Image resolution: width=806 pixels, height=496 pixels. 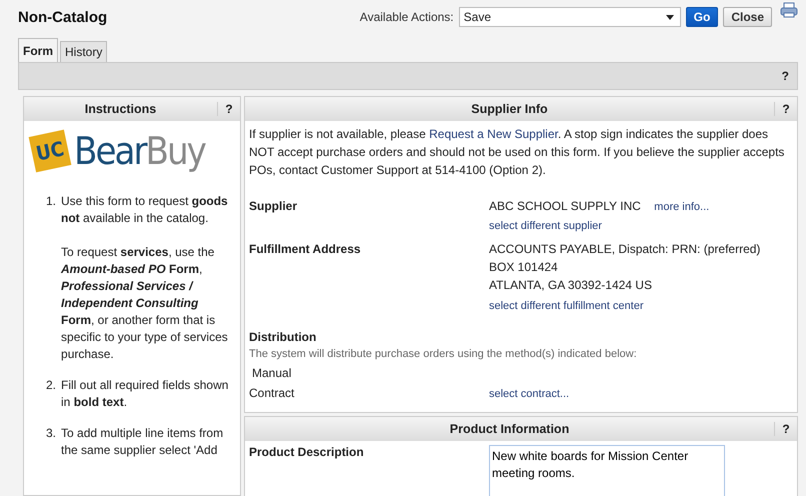 I want to click on list-number: 2., so click(x=51, y=385).